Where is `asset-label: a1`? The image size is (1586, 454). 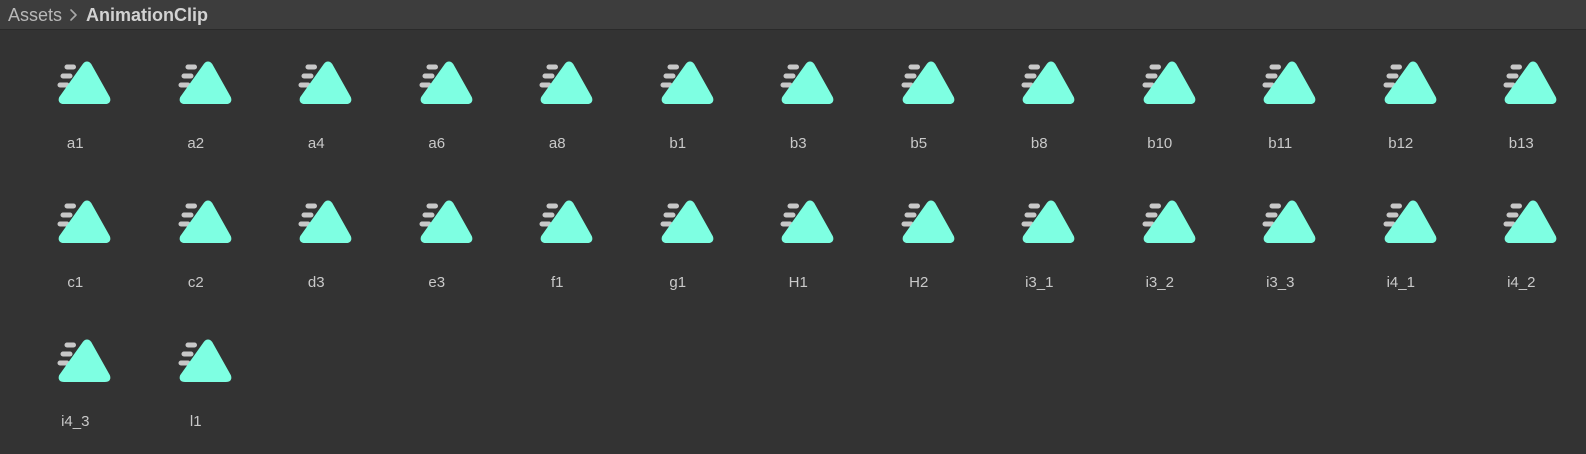
asset-label: a1 is located at coordinates (75, 143).